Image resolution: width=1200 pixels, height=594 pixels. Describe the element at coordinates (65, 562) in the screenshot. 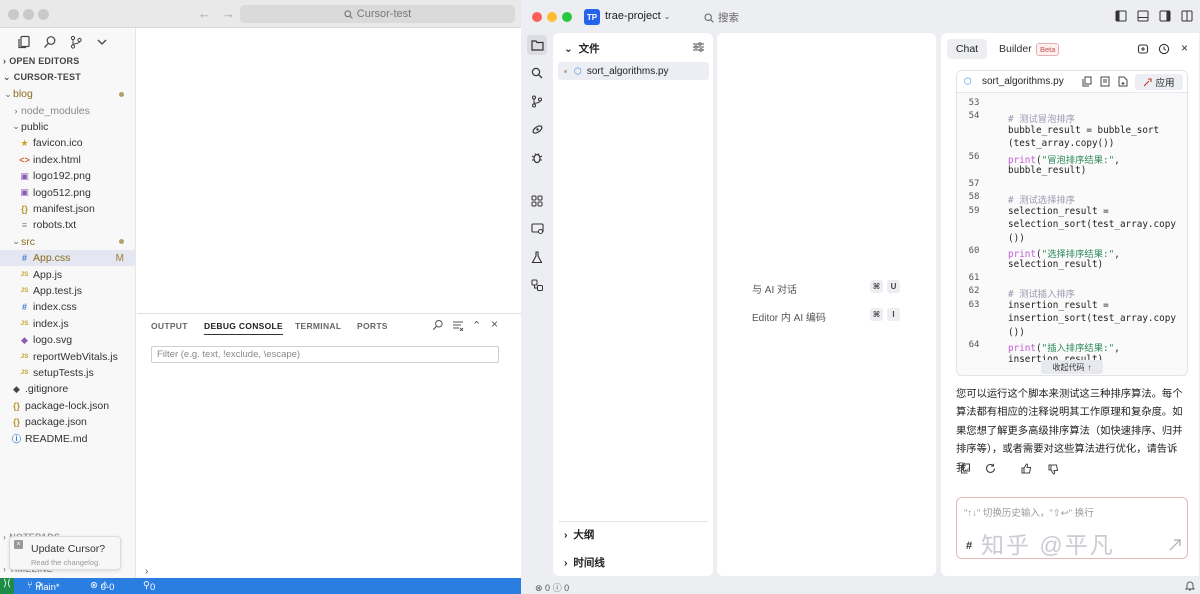

I see `toast-subtitle: Read the changelog.` at that location.